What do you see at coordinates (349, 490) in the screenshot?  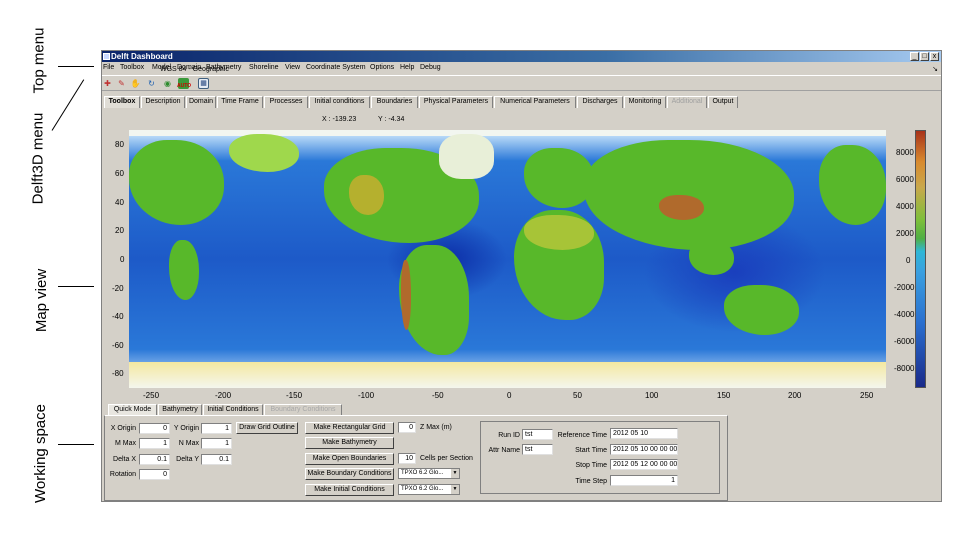 I see `make-initial-conditions-button: Make Initial Conditions` at bounding box center [349, 490].